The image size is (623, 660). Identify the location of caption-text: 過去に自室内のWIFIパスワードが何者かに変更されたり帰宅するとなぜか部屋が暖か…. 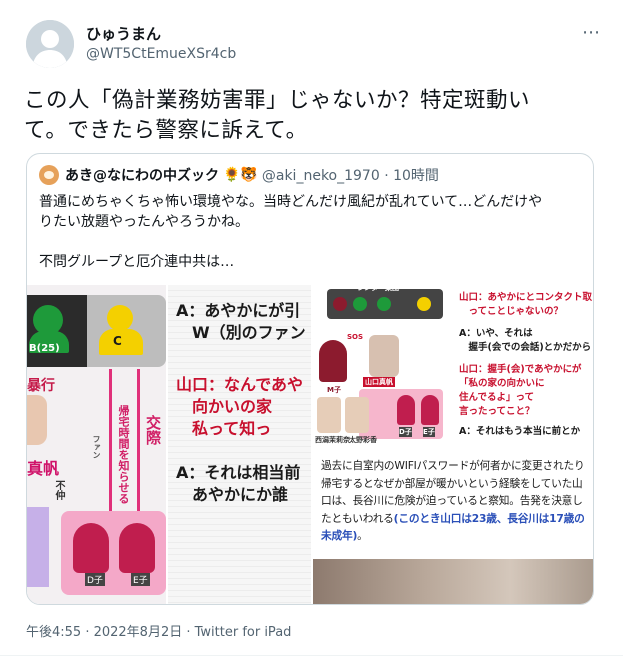
(456, 501).